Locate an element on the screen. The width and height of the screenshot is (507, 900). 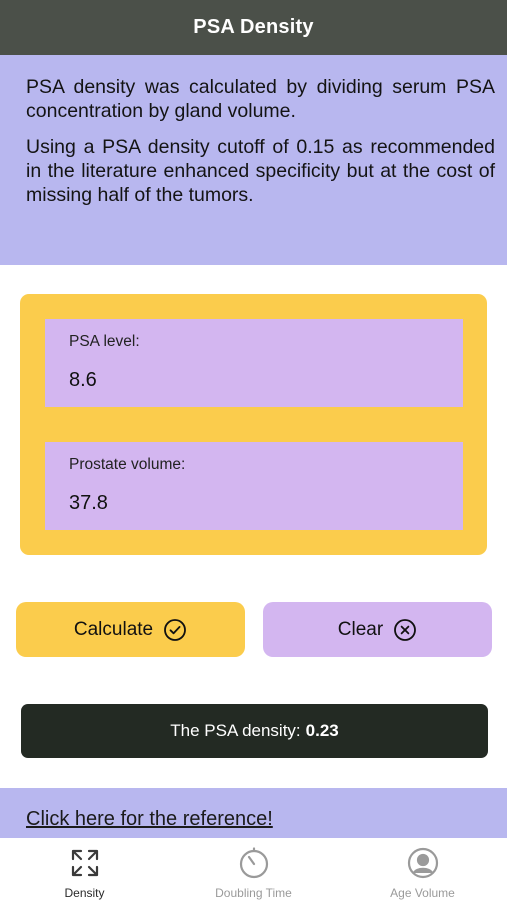
navigation-bar: PSA Density is located at coordinates (253, 27).